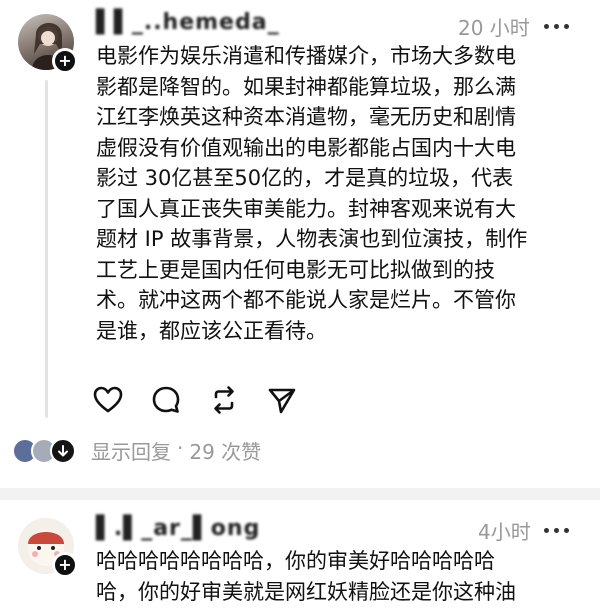 This screenshot has height=614, width=600. I want to click on post-text-line: 影都是降智的。如果封神都能算垃圾，那么满, so click(306, 86).